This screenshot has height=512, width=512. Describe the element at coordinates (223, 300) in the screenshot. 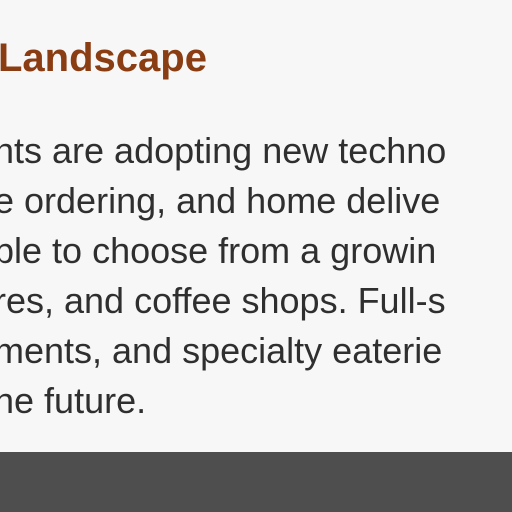

I see `body-line-4: res, and coffee shops. Full-s` at that location.